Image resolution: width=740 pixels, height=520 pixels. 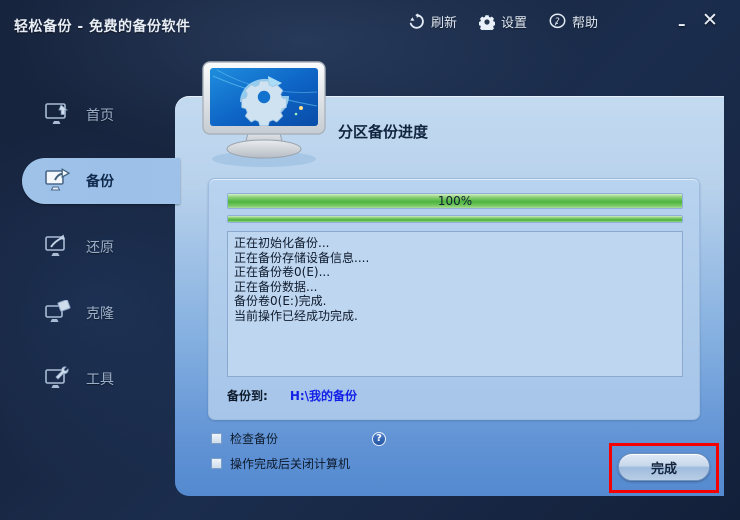 I want to click on option-shutdown-after: 操作完成后关闭计算机, so click(x=280, y=463).